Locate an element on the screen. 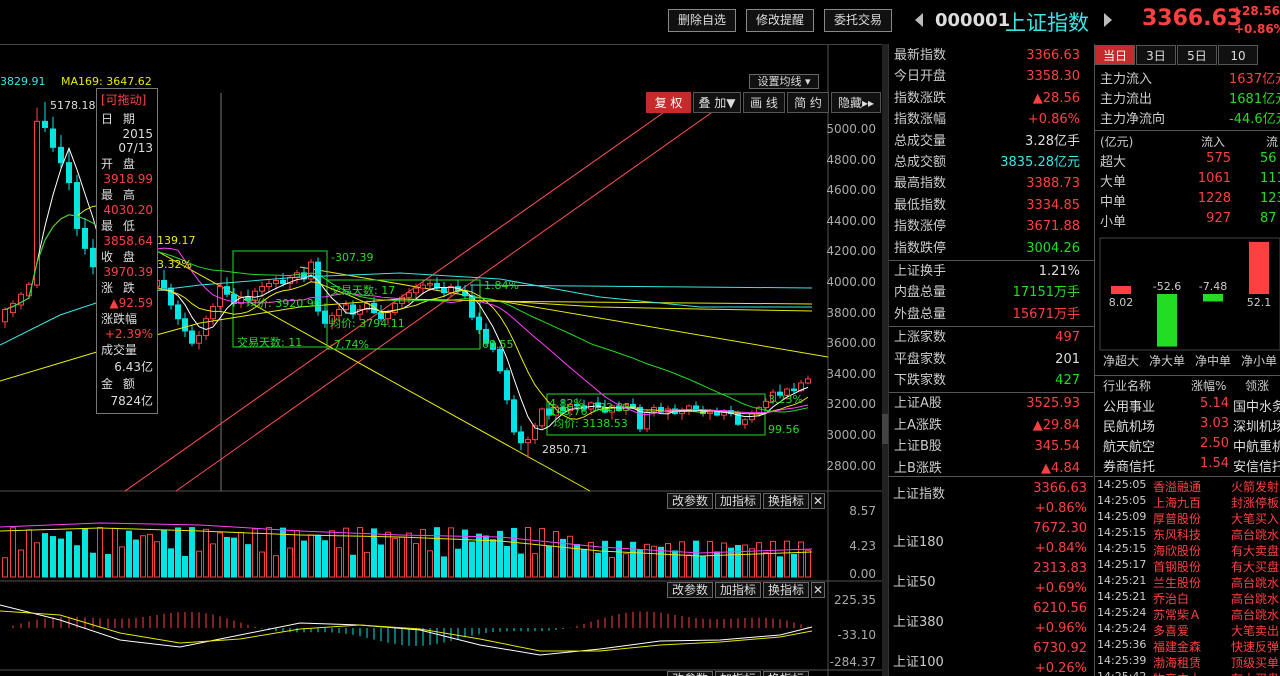  third-switch-indicator-button: 换指标 is located at coordinates (786, 673).